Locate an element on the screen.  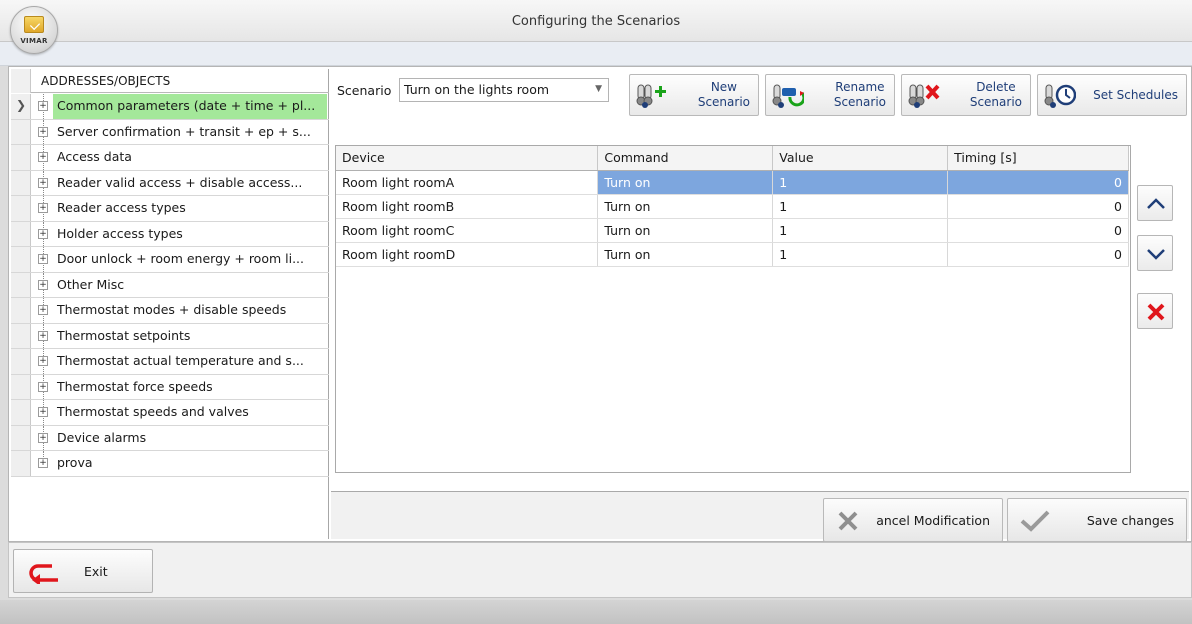
tree-header-label: ADDRESSES/OBJECTS is located at coordinates (106, 81).